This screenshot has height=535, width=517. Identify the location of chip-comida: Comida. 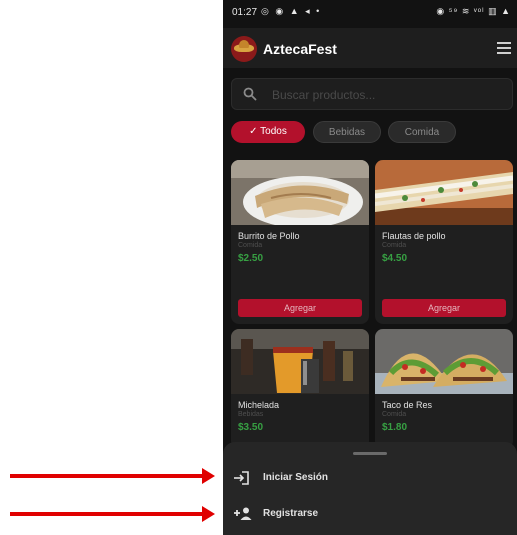
(422, 132).